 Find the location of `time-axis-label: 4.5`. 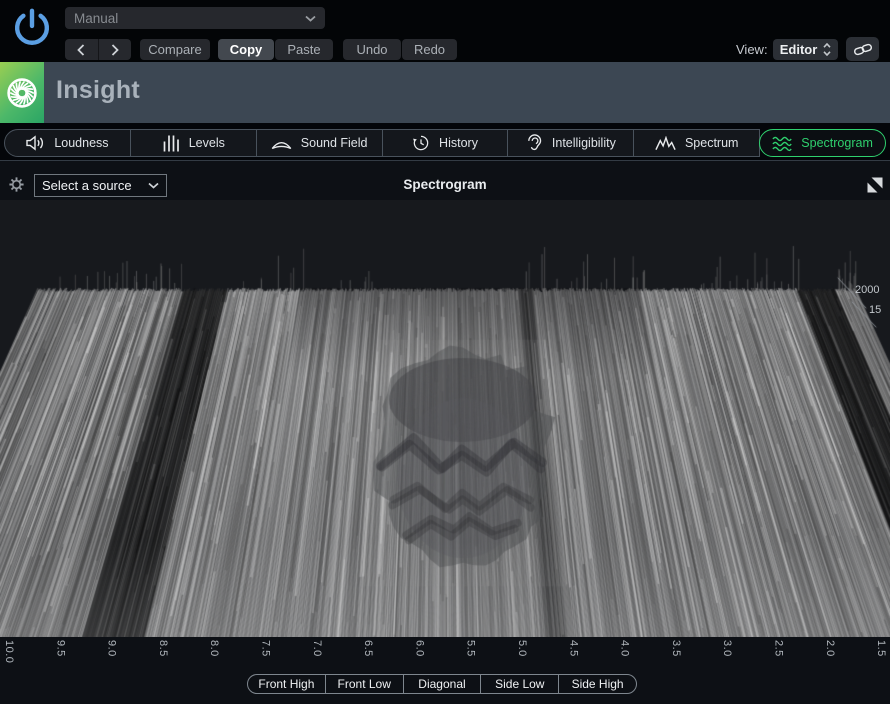

time-axis-label: 4.5 is located at coordinates (573, 648).